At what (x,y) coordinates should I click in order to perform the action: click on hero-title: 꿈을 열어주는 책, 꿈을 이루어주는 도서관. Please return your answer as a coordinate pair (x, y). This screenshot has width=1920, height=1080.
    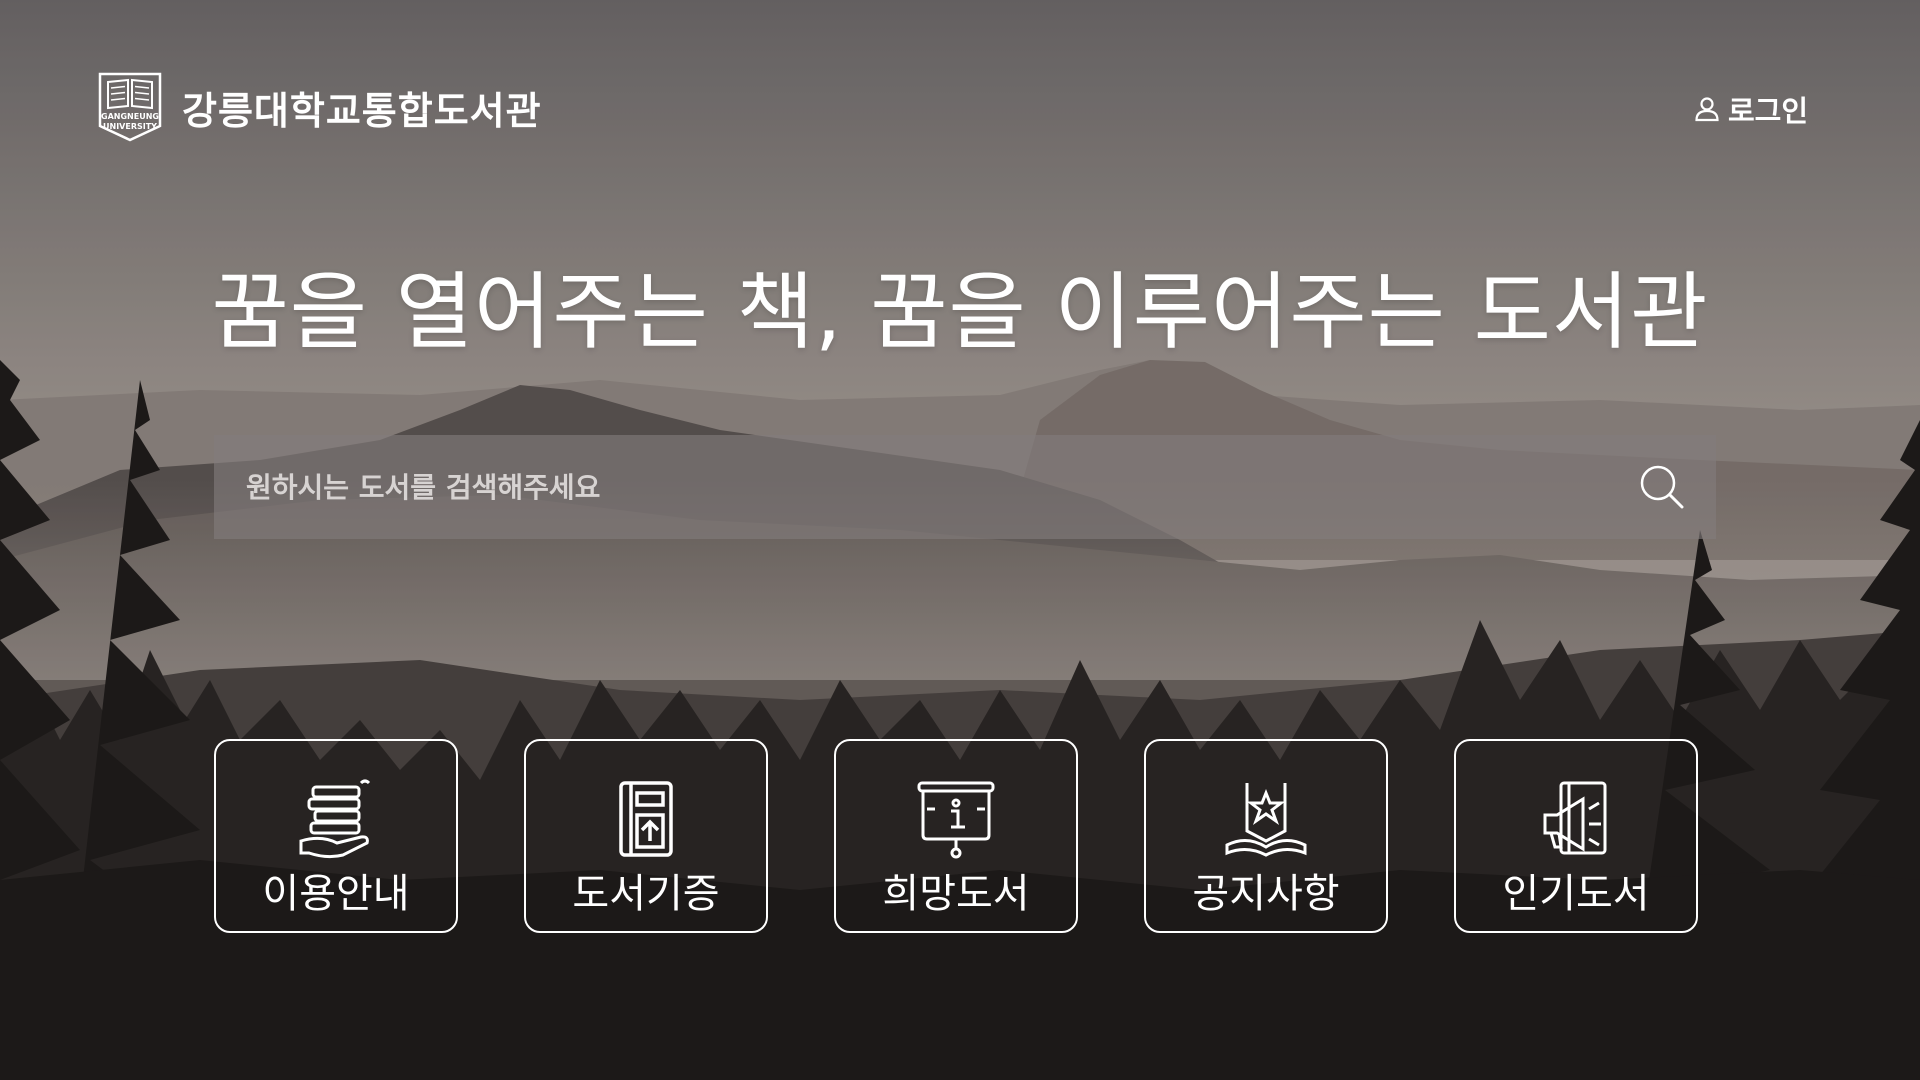
    Looking at the image, I should click on (960, 312).